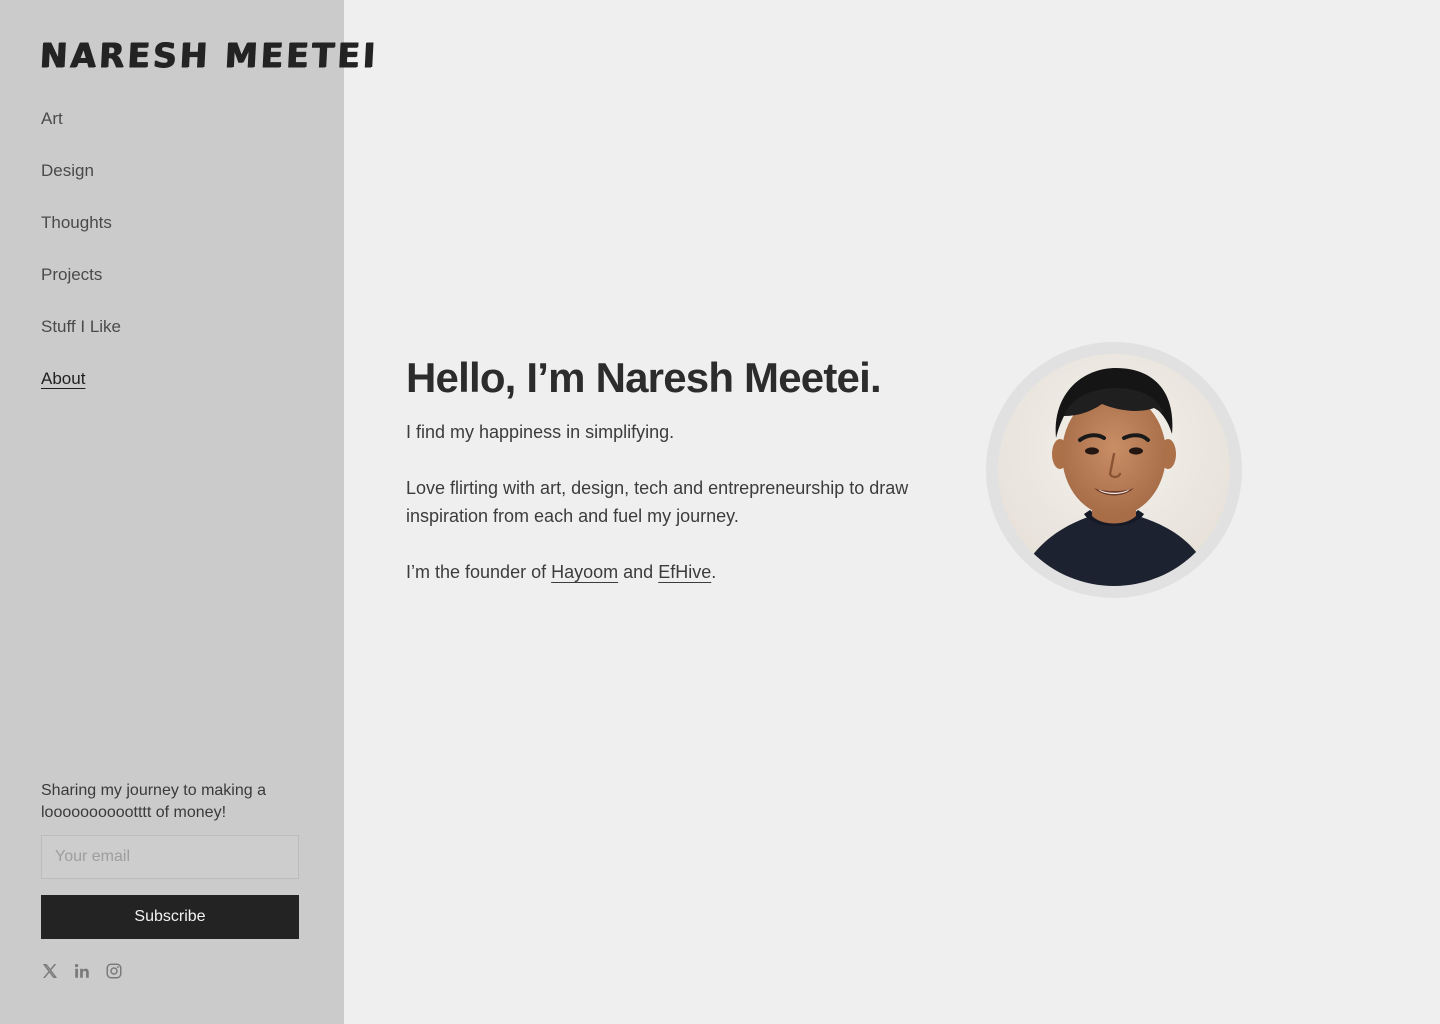 This screenshot has height=1024, width=1440. Describe the element at coordinates (170, 971) in the screenshot. I see `social-links` at that location.